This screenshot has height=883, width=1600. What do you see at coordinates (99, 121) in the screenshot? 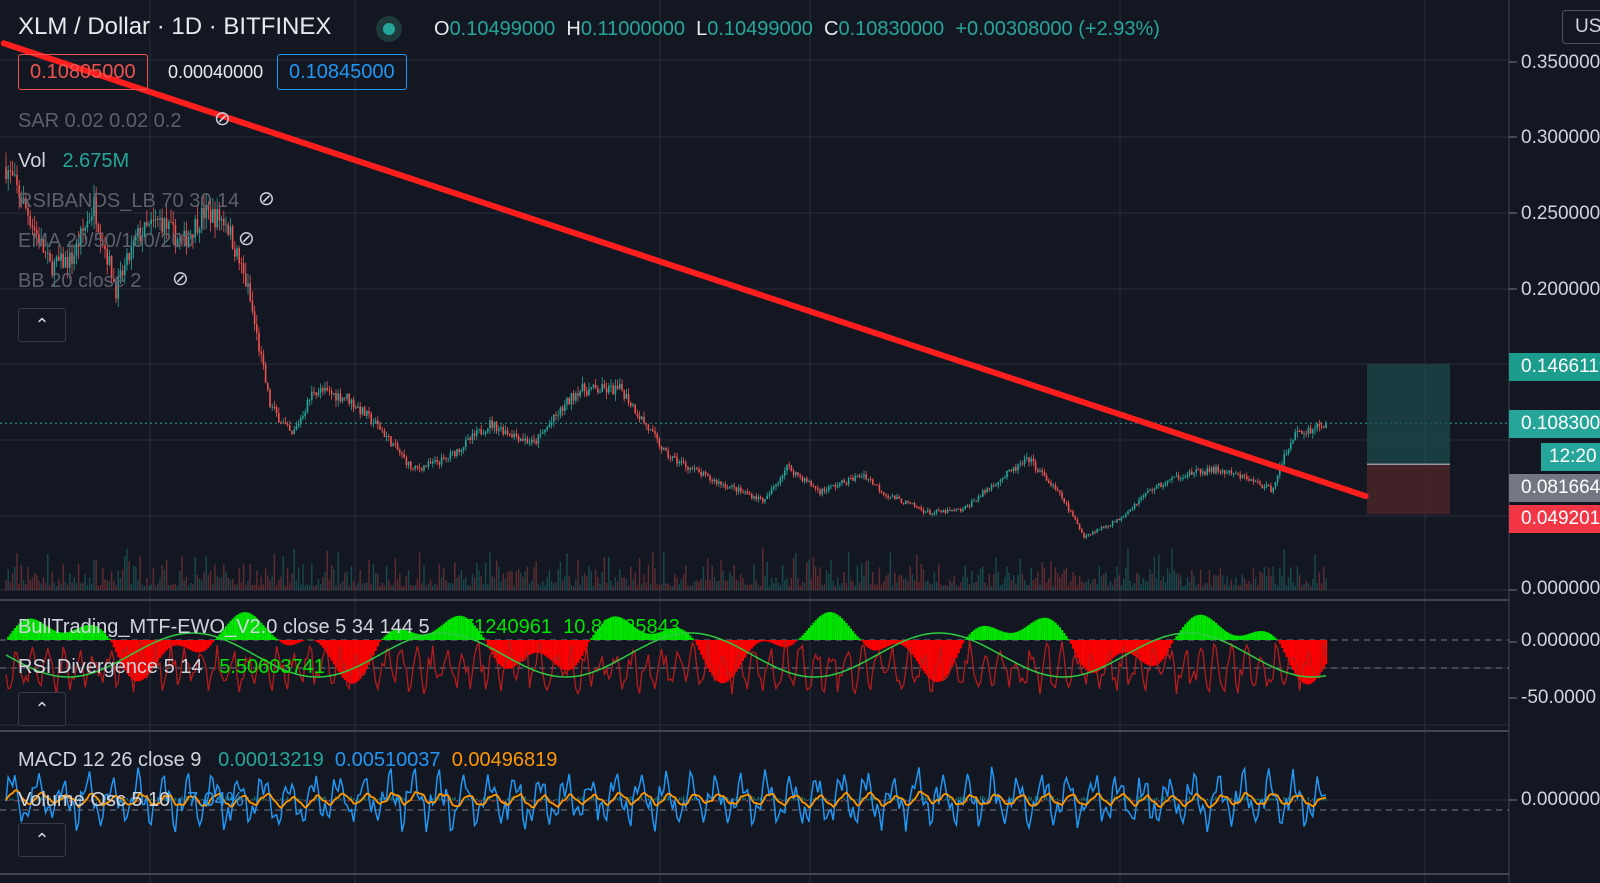
I see `sar-legend: SAR 0.02 0.02 0.2` at bounding box center [99, 121].